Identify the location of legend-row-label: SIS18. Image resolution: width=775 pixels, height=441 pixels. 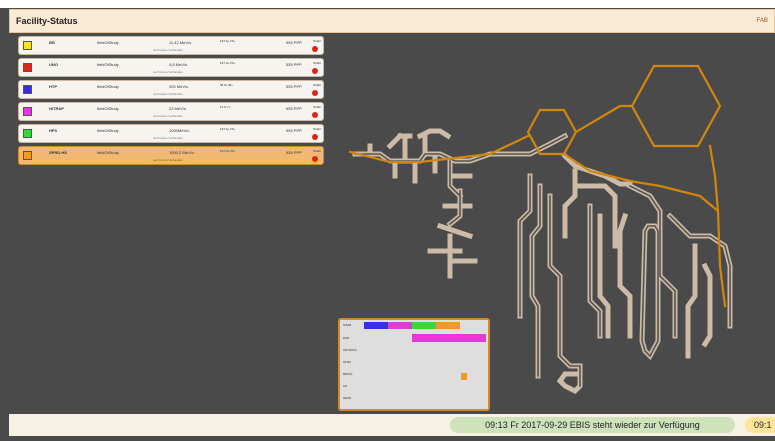
(347, 325).